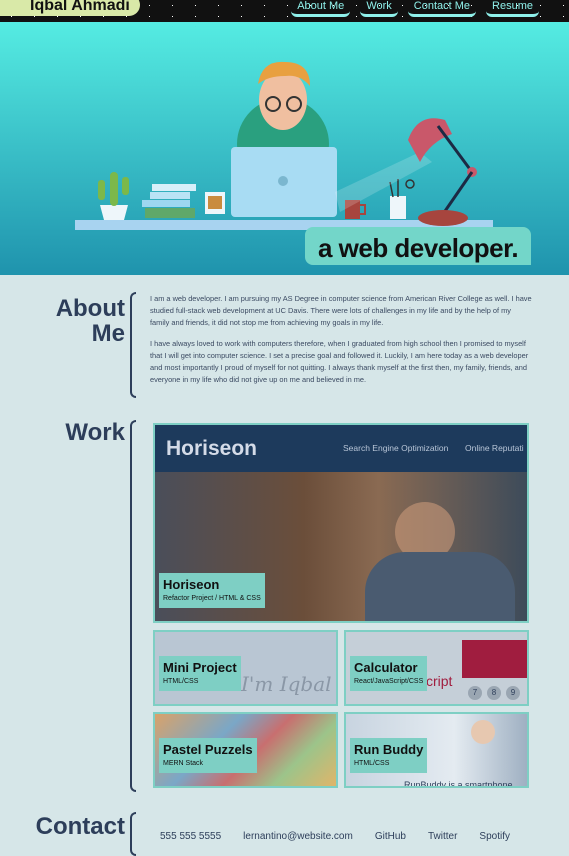  Describe the element at coordinates (475, 693) in the screenshot. I see `calc-key-7: 7` at that location.